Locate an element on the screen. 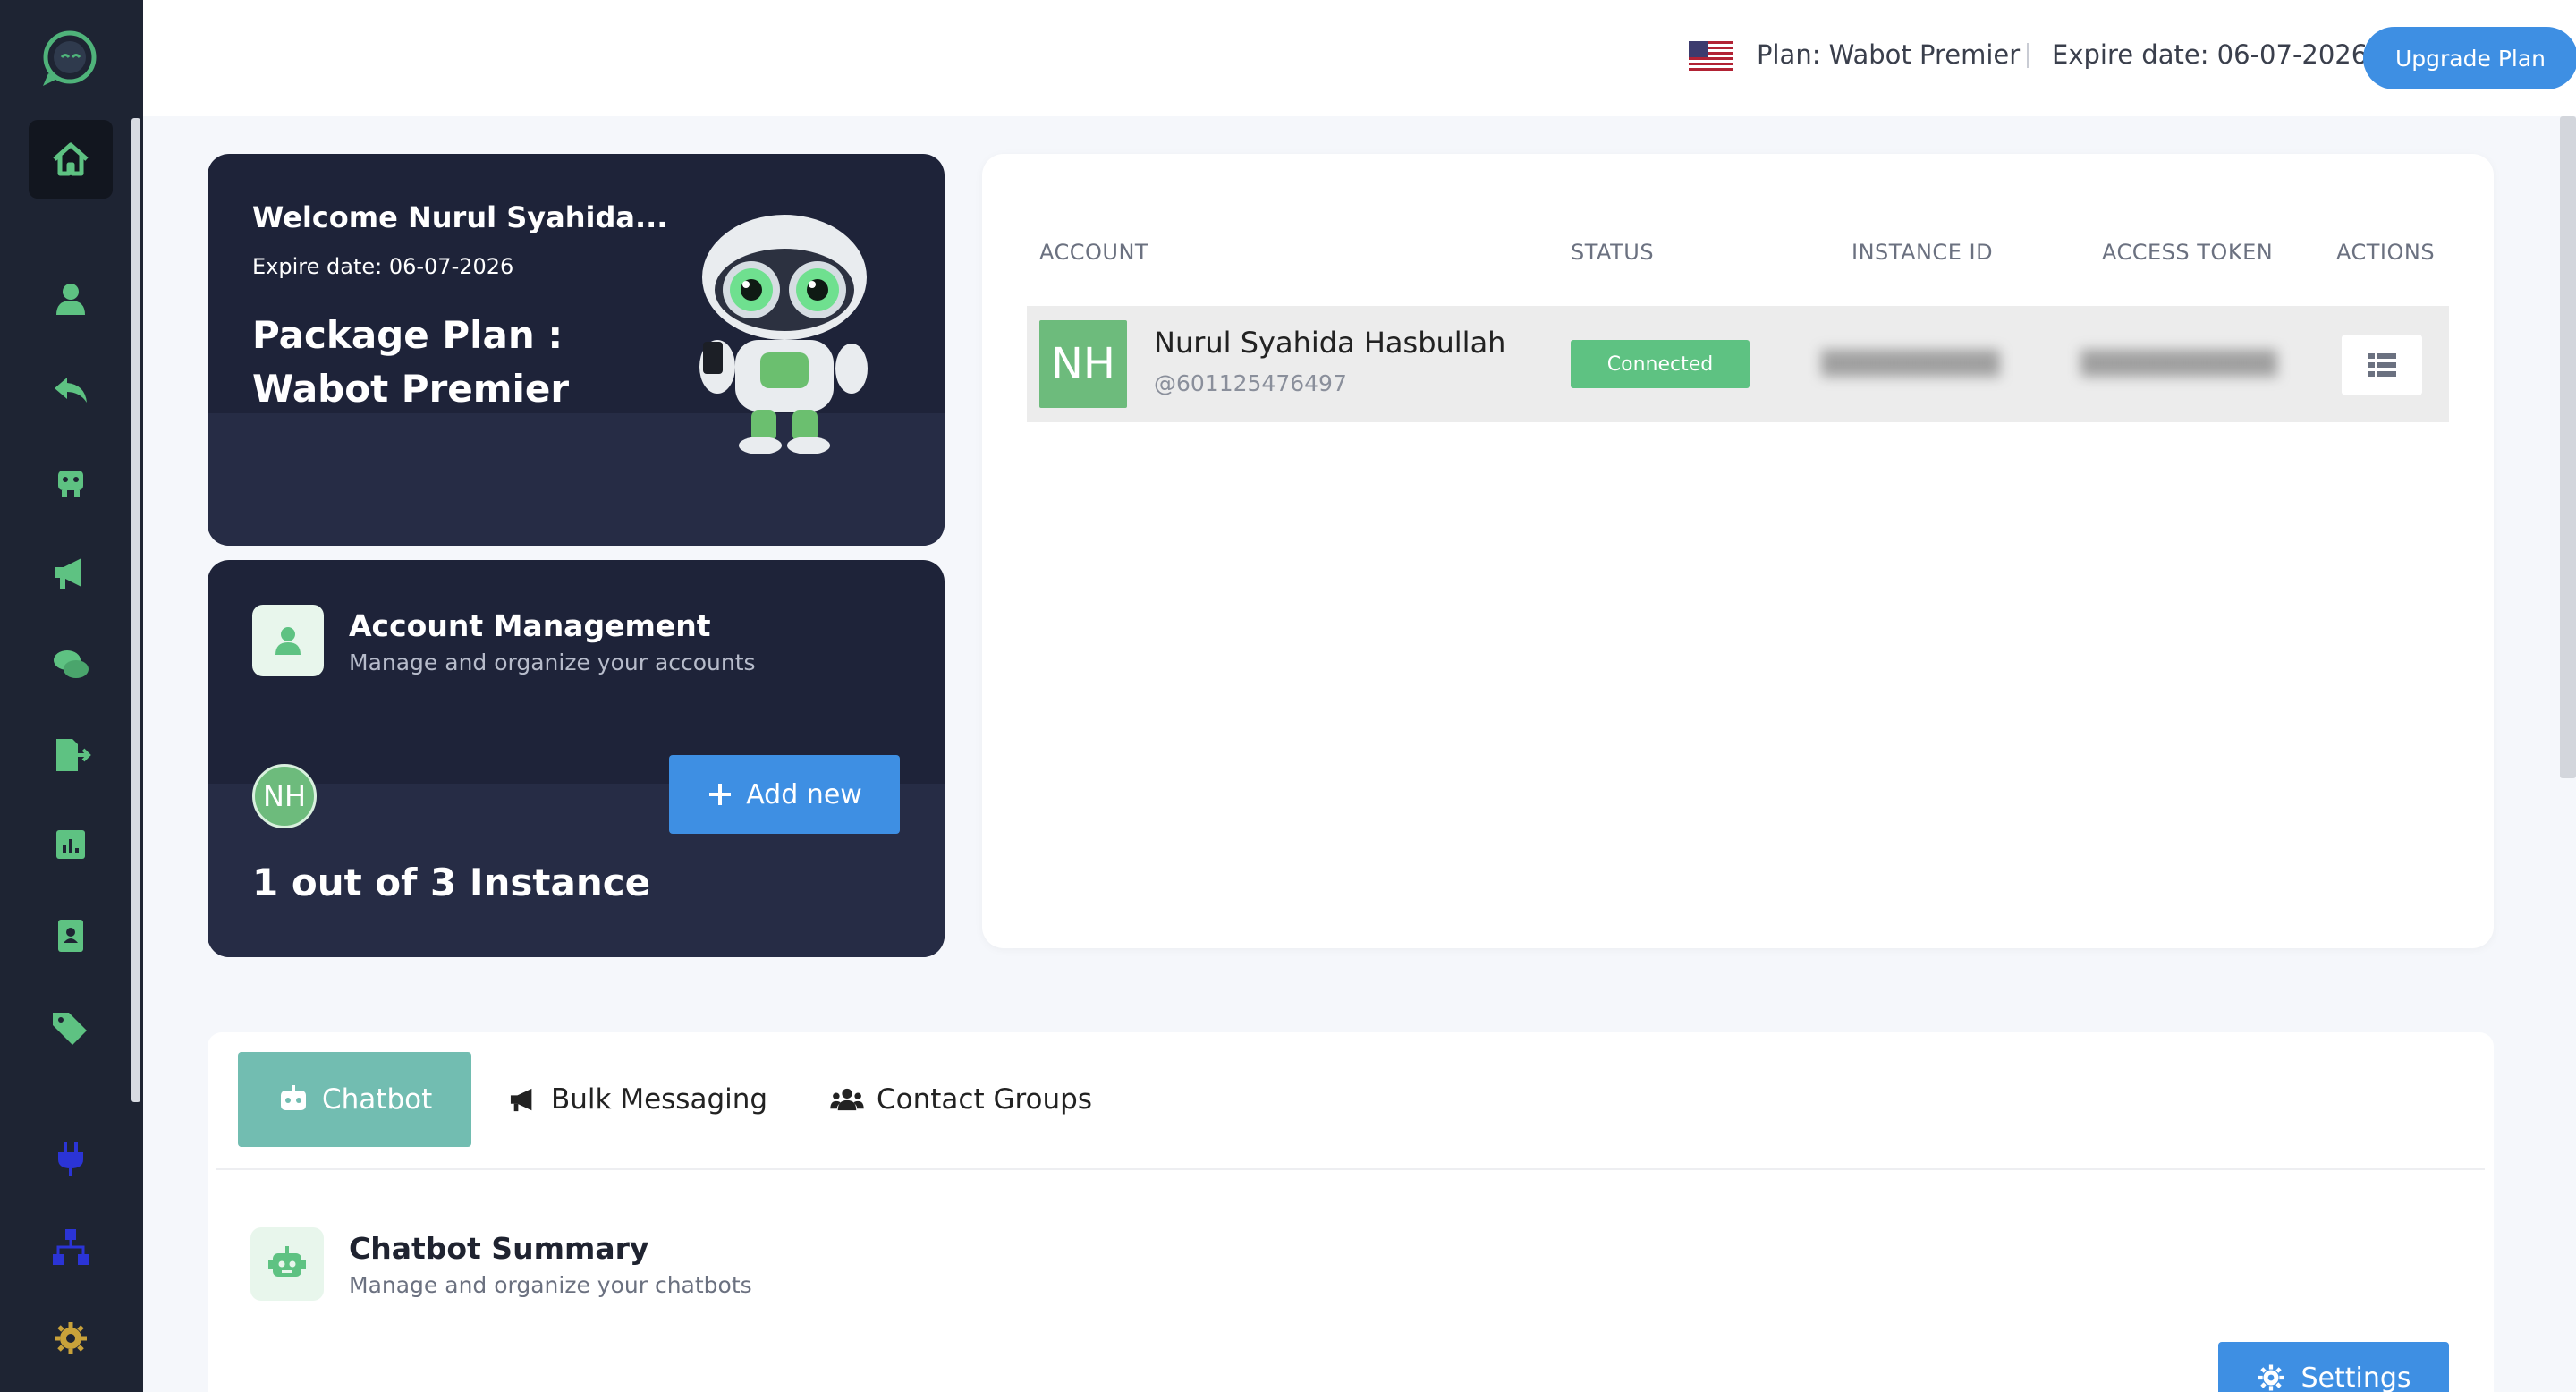  settings-button: Settings is located at coordinates (2333, 1367).